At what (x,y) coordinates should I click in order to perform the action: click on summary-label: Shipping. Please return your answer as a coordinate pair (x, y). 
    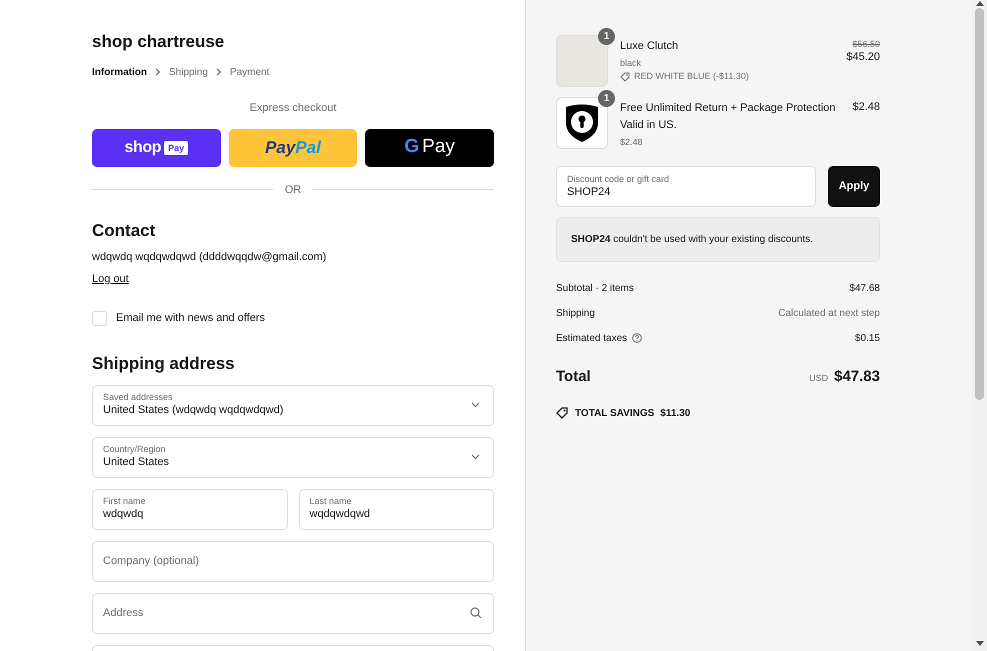
    Looking at the image, I should click on (575, 313).